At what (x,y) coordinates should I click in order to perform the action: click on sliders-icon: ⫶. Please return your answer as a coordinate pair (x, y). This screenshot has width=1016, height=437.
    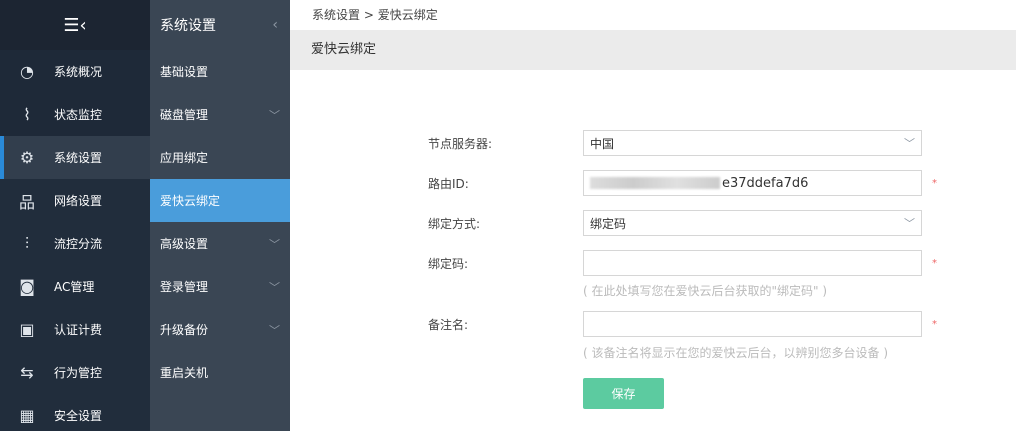
    Looking at the image, I should click on (26, 243).